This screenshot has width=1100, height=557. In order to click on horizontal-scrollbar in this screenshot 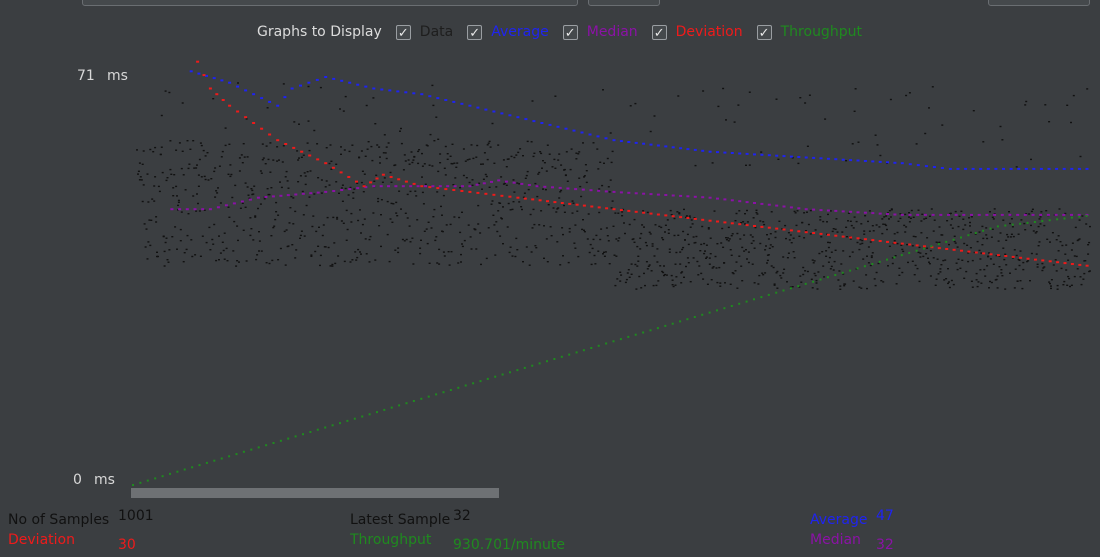, I will do `click(315, 493)`.